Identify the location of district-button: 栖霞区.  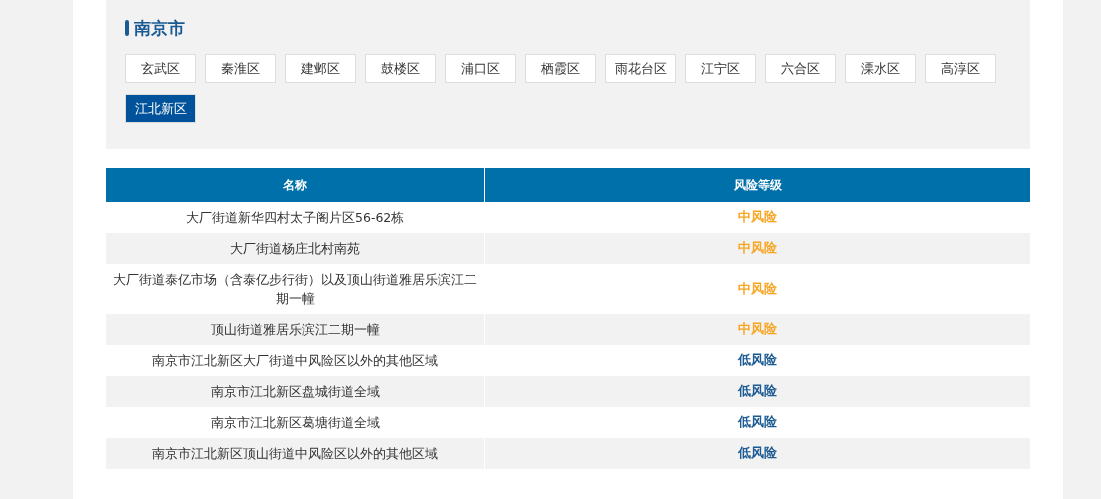
(560, 68).